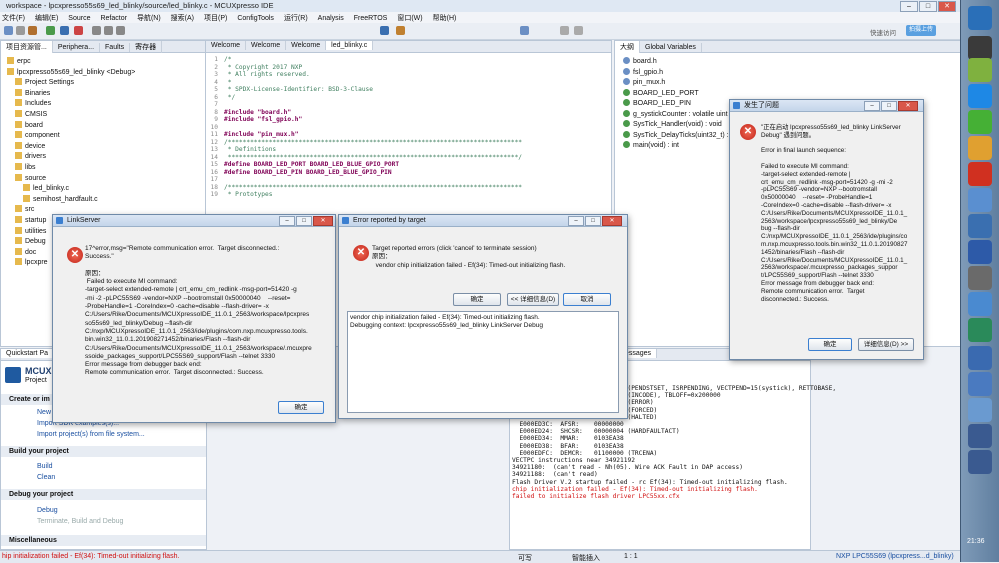 The image size is (999, 563). Describe the element at coordinates (640, 61) in the screenshot. I see `outline-item: board.h` at that location.